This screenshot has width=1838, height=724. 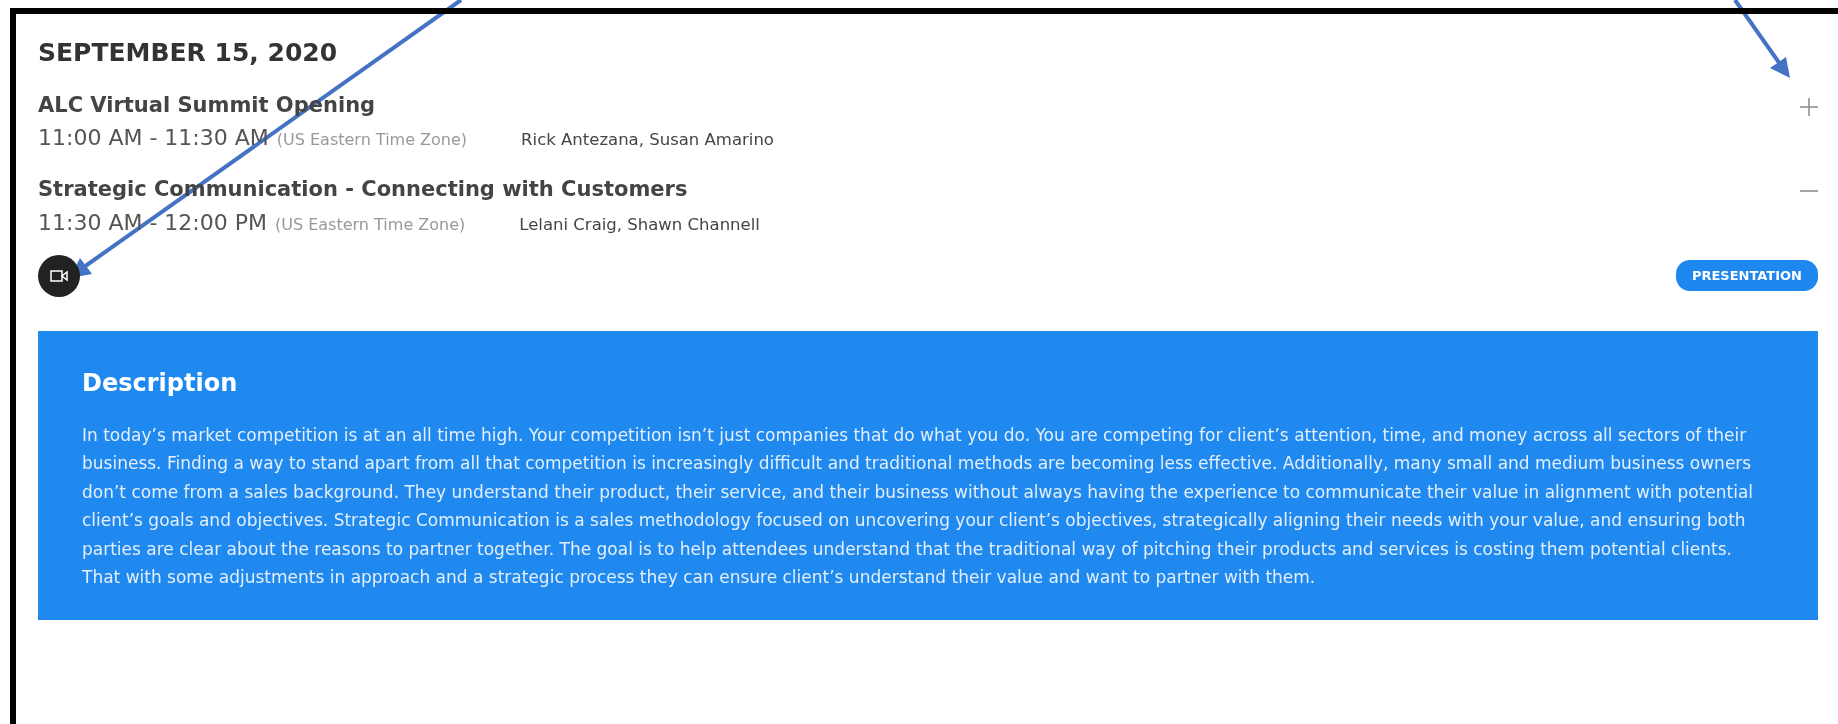 What do you see at coordinates (1746, 275) in the screenshot?
I see `category-badge: PRESENTATION` at bounding box center [1746, 275].